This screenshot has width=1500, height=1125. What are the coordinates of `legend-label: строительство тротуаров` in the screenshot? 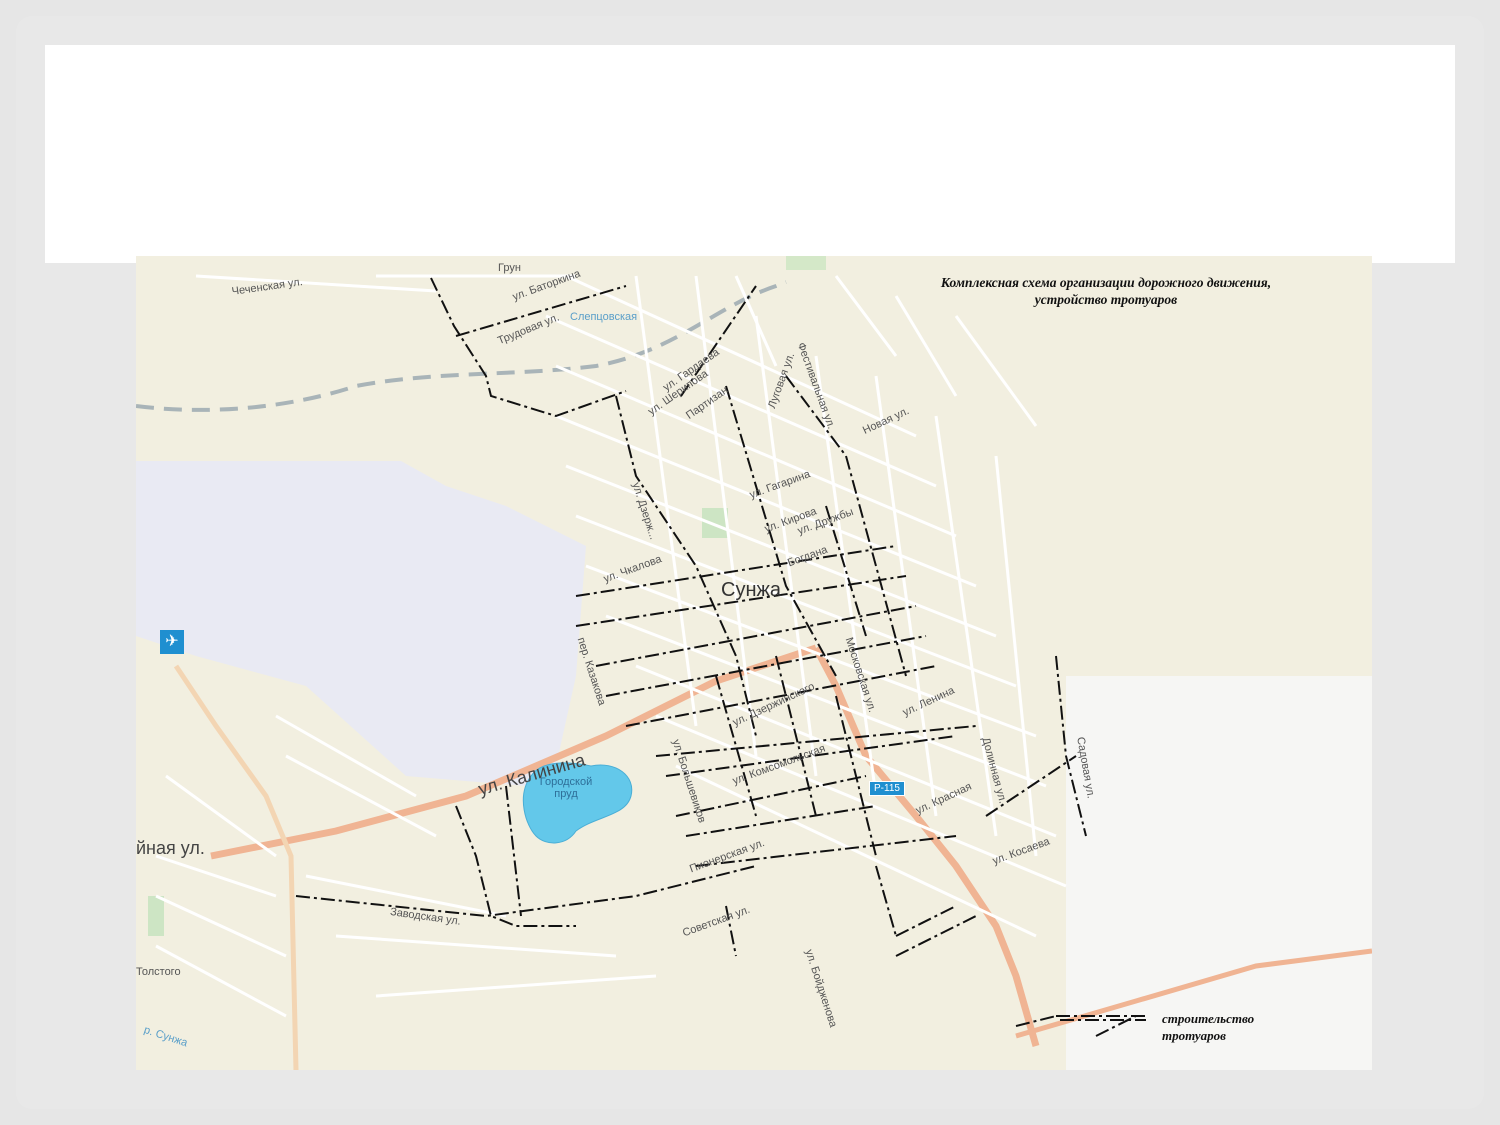 It's located at (1208, 1027).